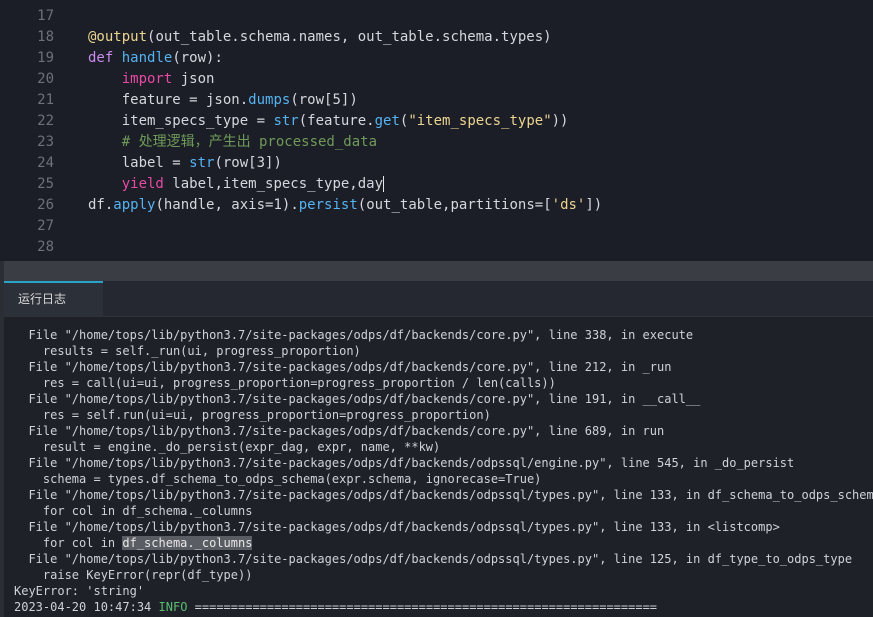  What do you see at coordinates (197, 58) in the screenshot?
I see `code-text: (row):` at bounding box center [197, 58].